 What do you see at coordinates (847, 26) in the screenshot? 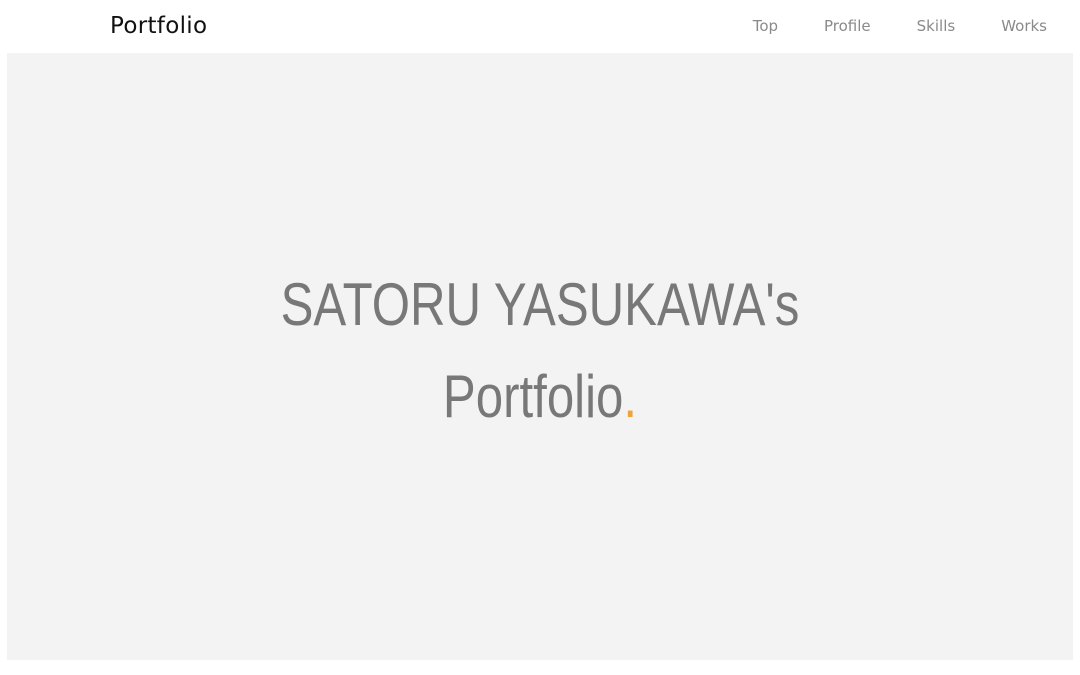
I see `nav-item-profile: Profile` at bounding box center [847, 26].